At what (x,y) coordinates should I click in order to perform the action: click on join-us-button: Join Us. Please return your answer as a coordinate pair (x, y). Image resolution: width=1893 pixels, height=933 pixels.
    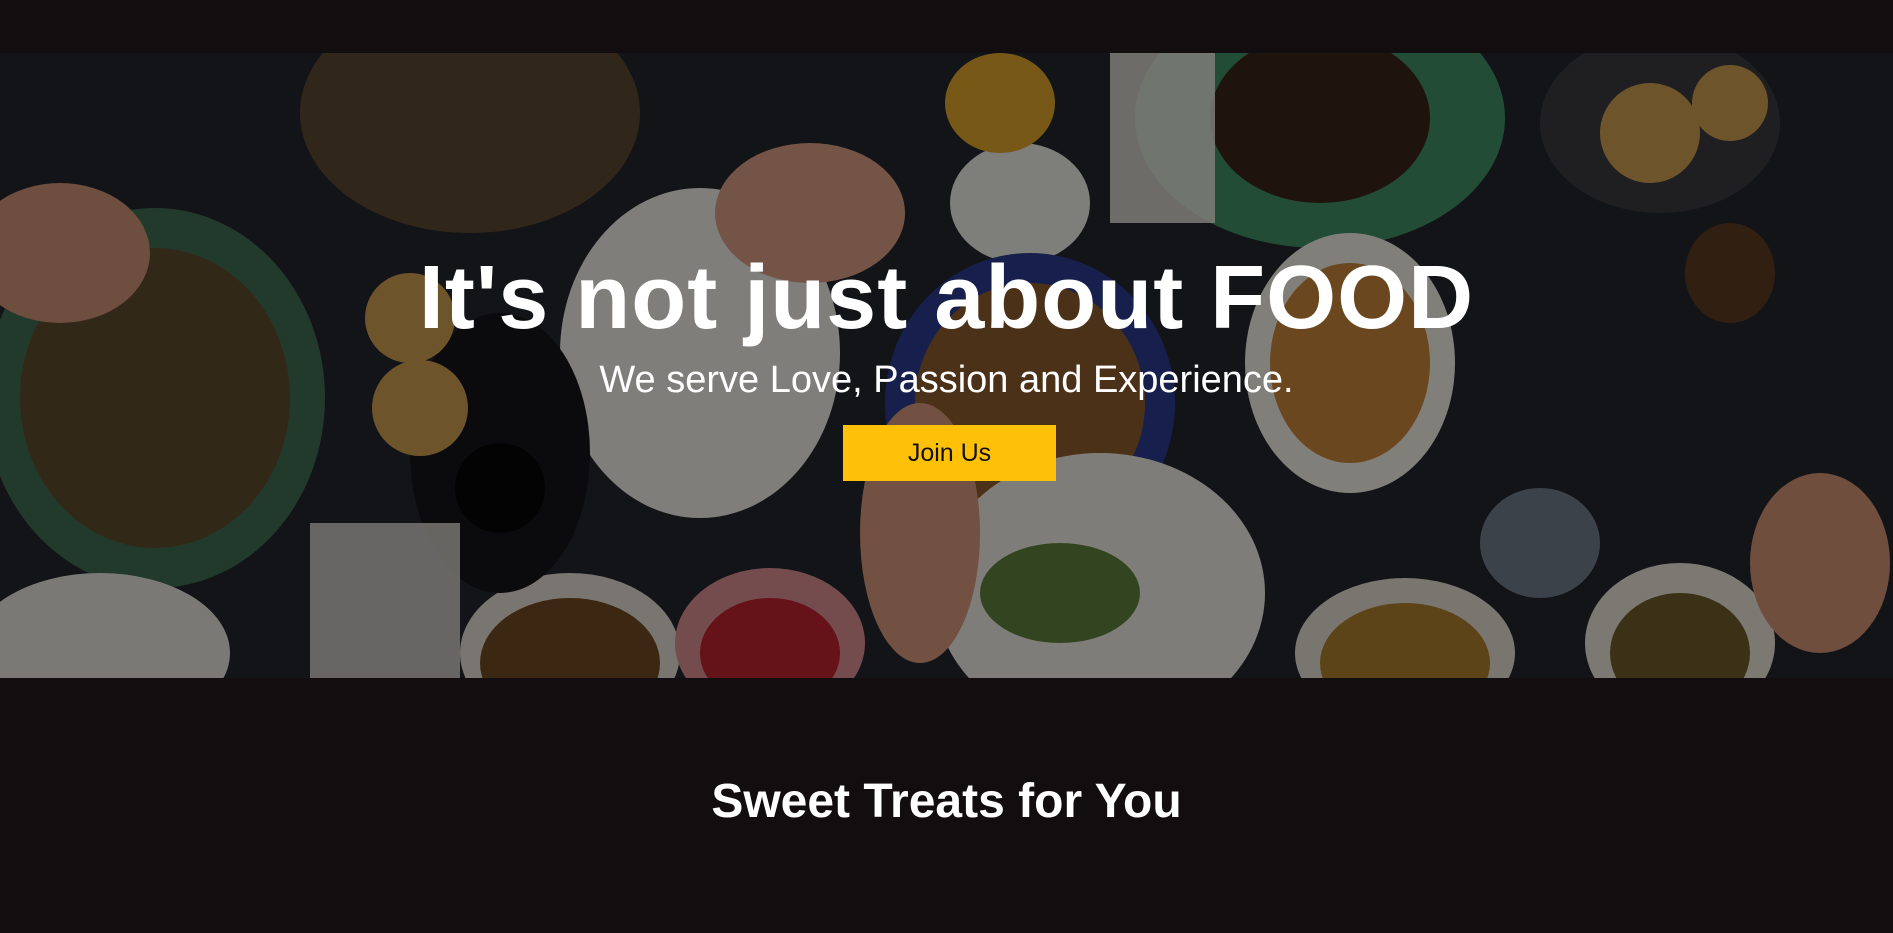
    Looking at the image, I should click on (949, 453).